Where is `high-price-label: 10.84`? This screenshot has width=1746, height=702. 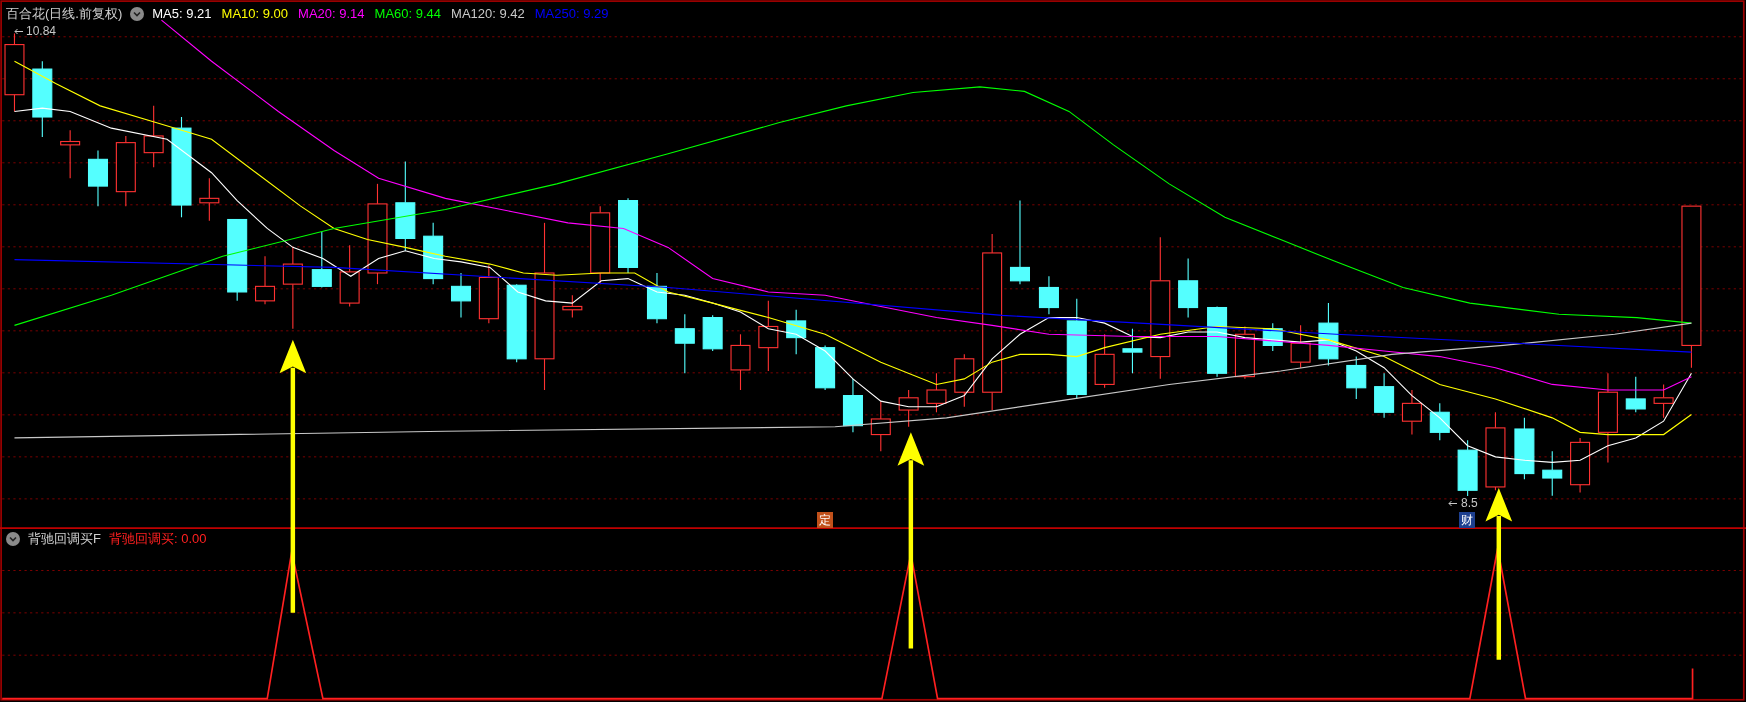 high-price-label: 10.84 is located at coordinates (41, 31).